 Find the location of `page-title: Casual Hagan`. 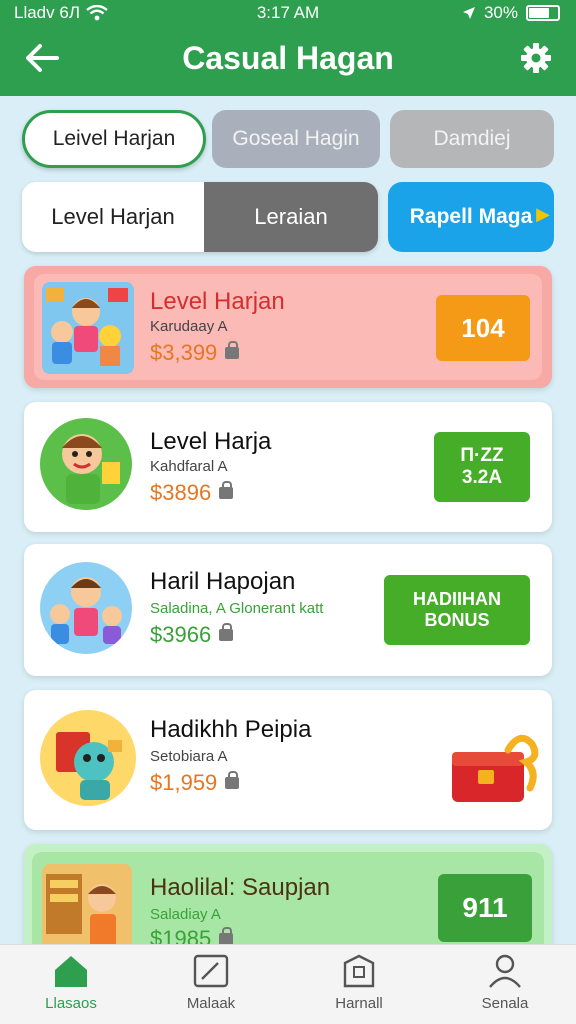

page-title: Casual Hagan is located at coordinates (288, 58).